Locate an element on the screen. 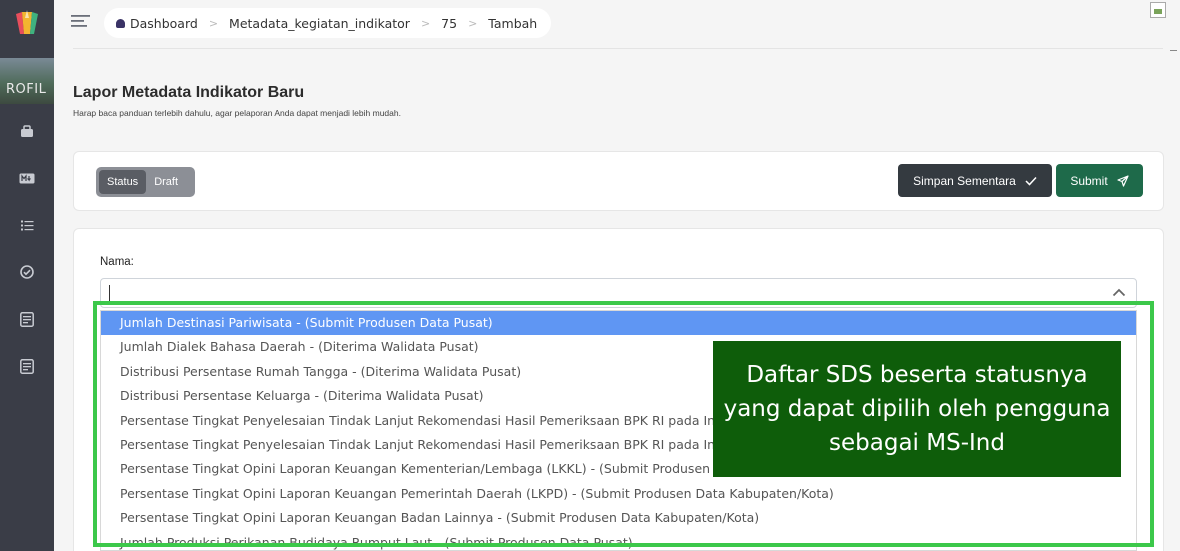  markdown-icon is located at coordinates (27, 178).